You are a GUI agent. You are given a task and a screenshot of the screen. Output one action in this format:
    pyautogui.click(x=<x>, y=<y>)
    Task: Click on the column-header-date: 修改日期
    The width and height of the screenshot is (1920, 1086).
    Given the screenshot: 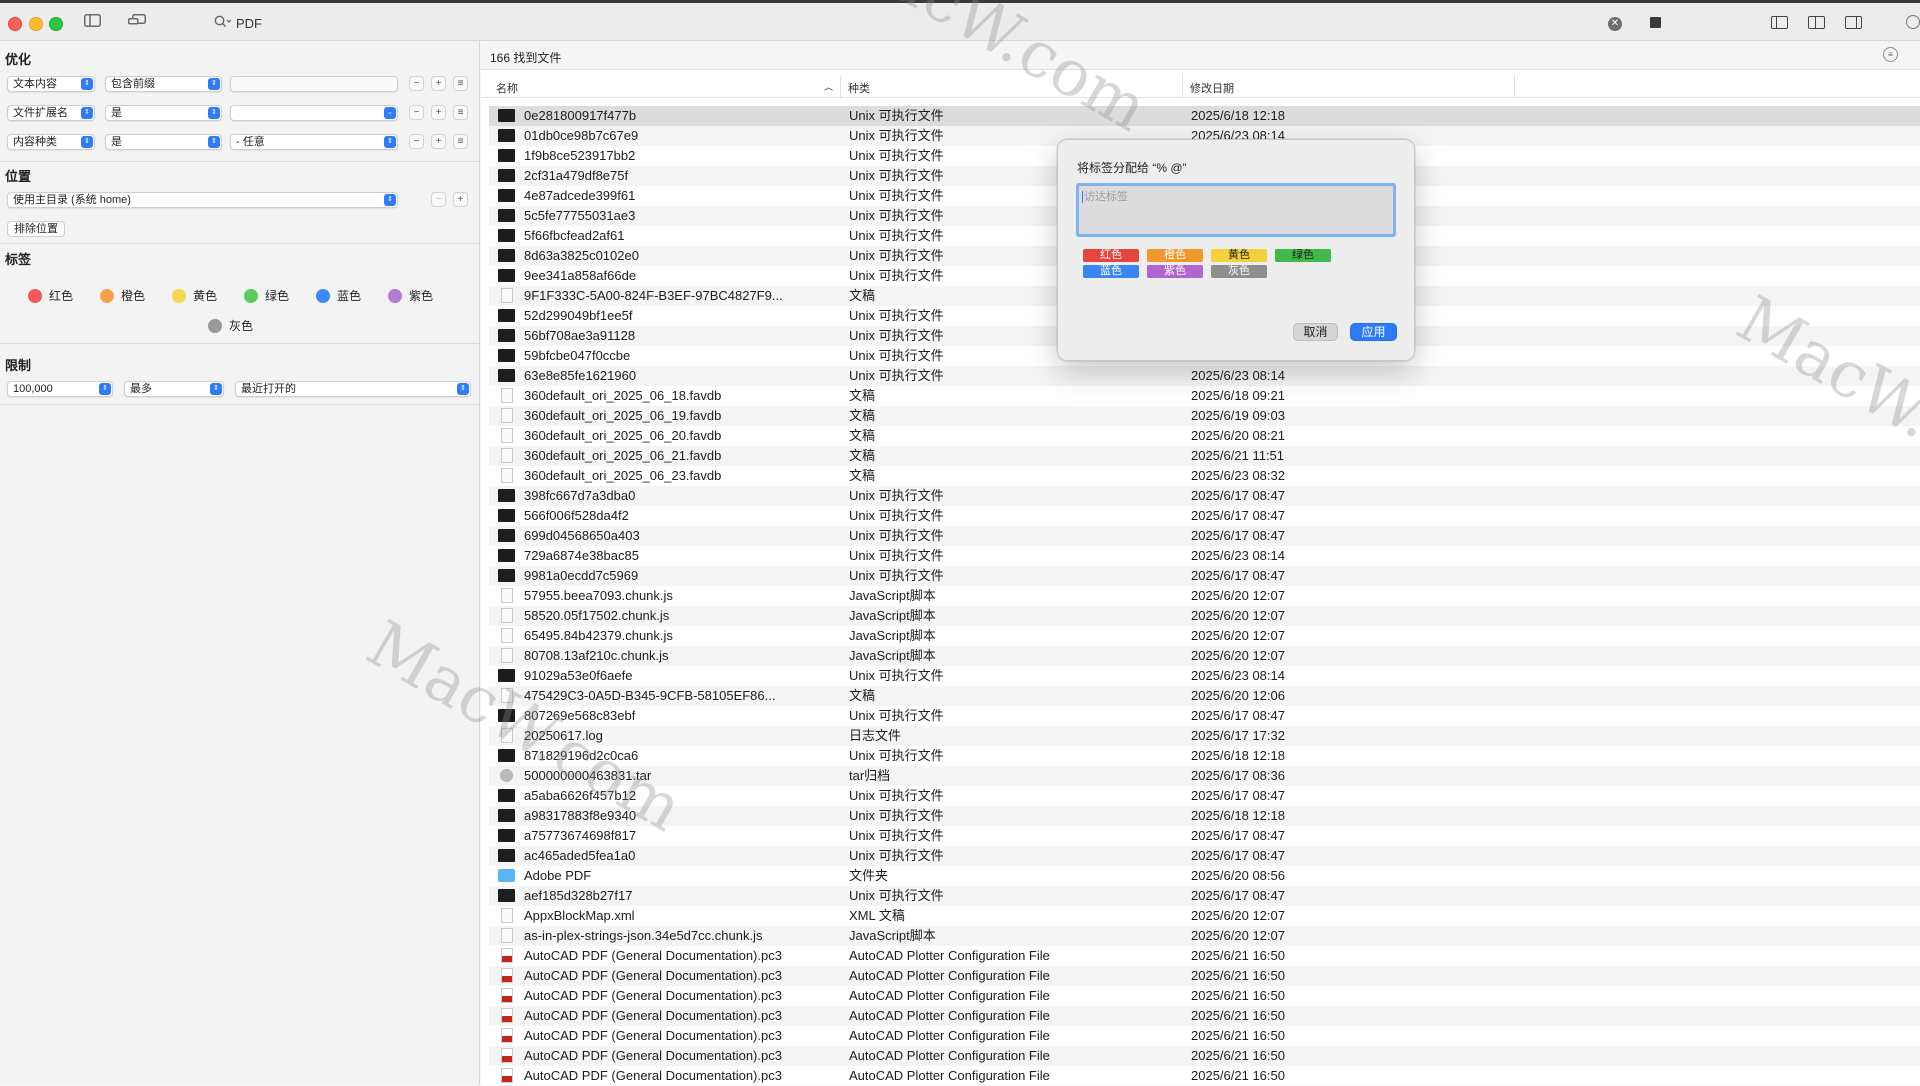 What is the action you would take?
    pyautogui.click(x=1349, y=86)
    